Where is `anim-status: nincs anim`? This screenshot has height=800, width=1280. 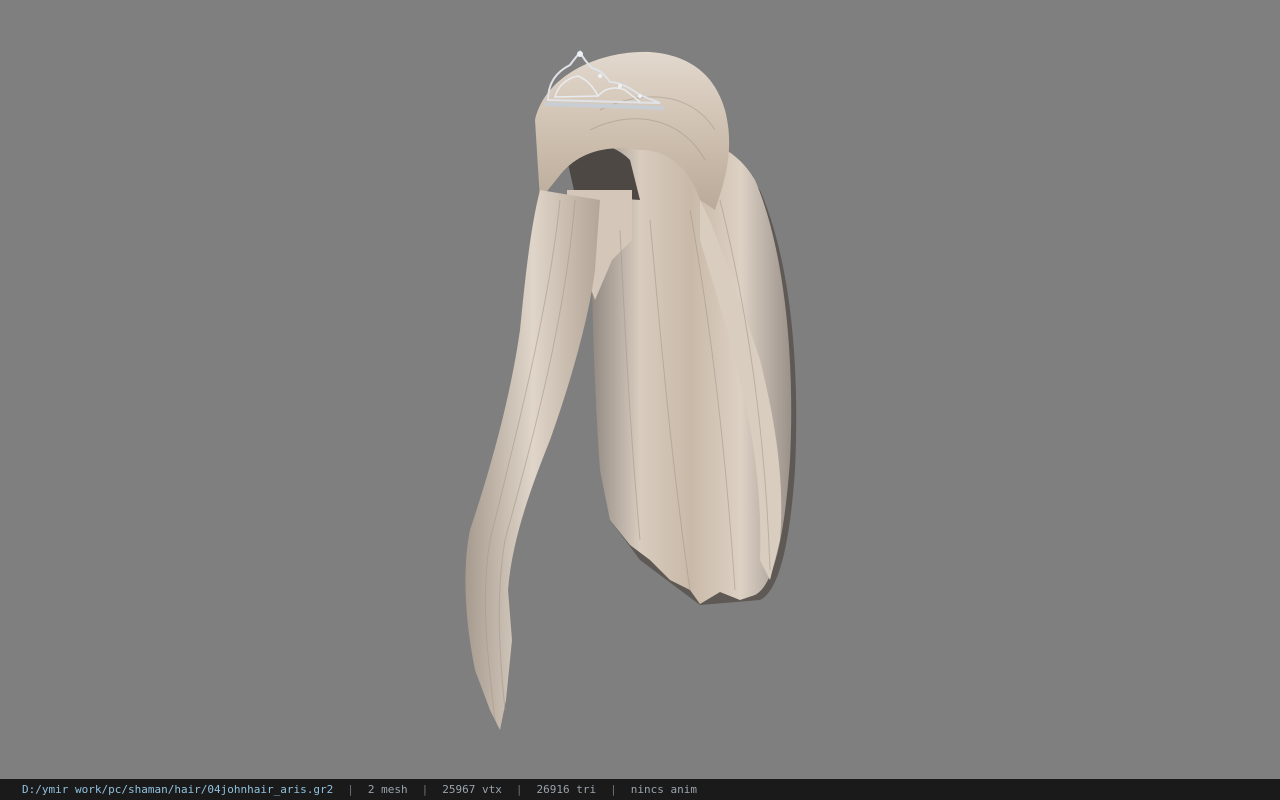
anim-status: nincs anim is located at coordinates (663, 789).